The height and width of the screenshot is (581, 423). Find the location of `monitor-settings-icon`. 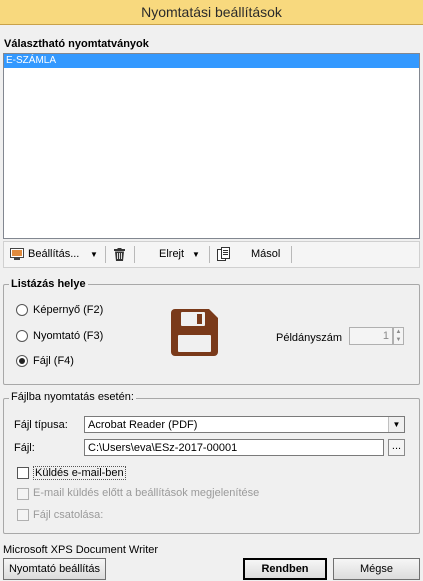

monitor-settings-icon is located at coordinates (17, 254).